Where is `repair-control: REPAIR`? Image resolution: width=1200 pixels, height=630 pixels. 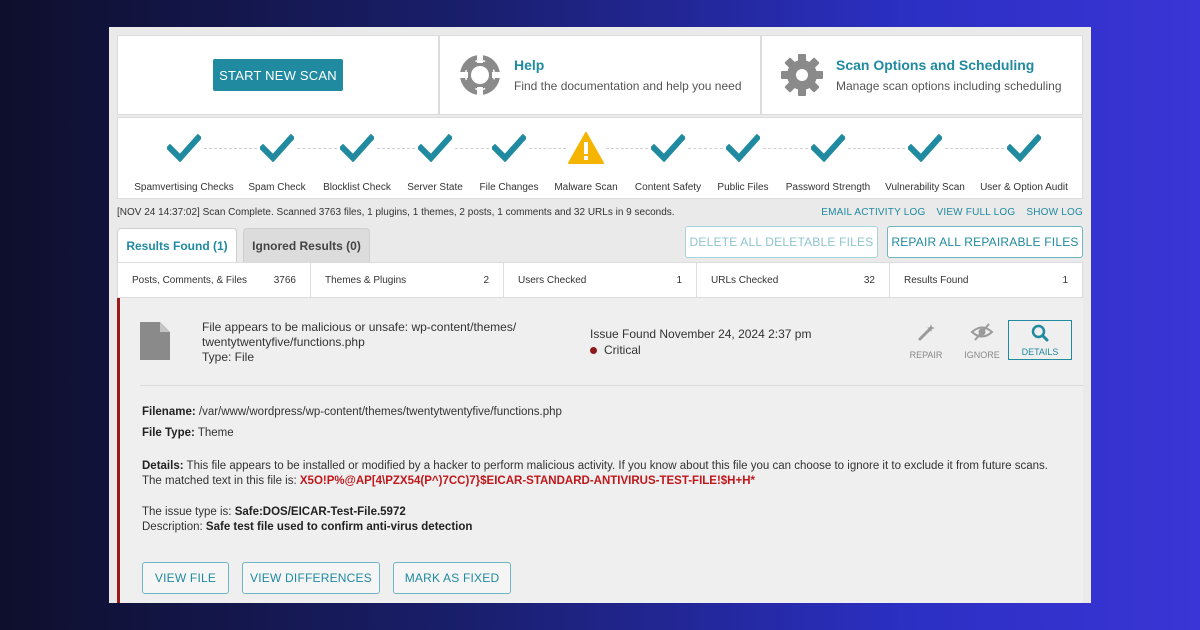
repair-control: REPAIR is located at coordinates (926, 340).